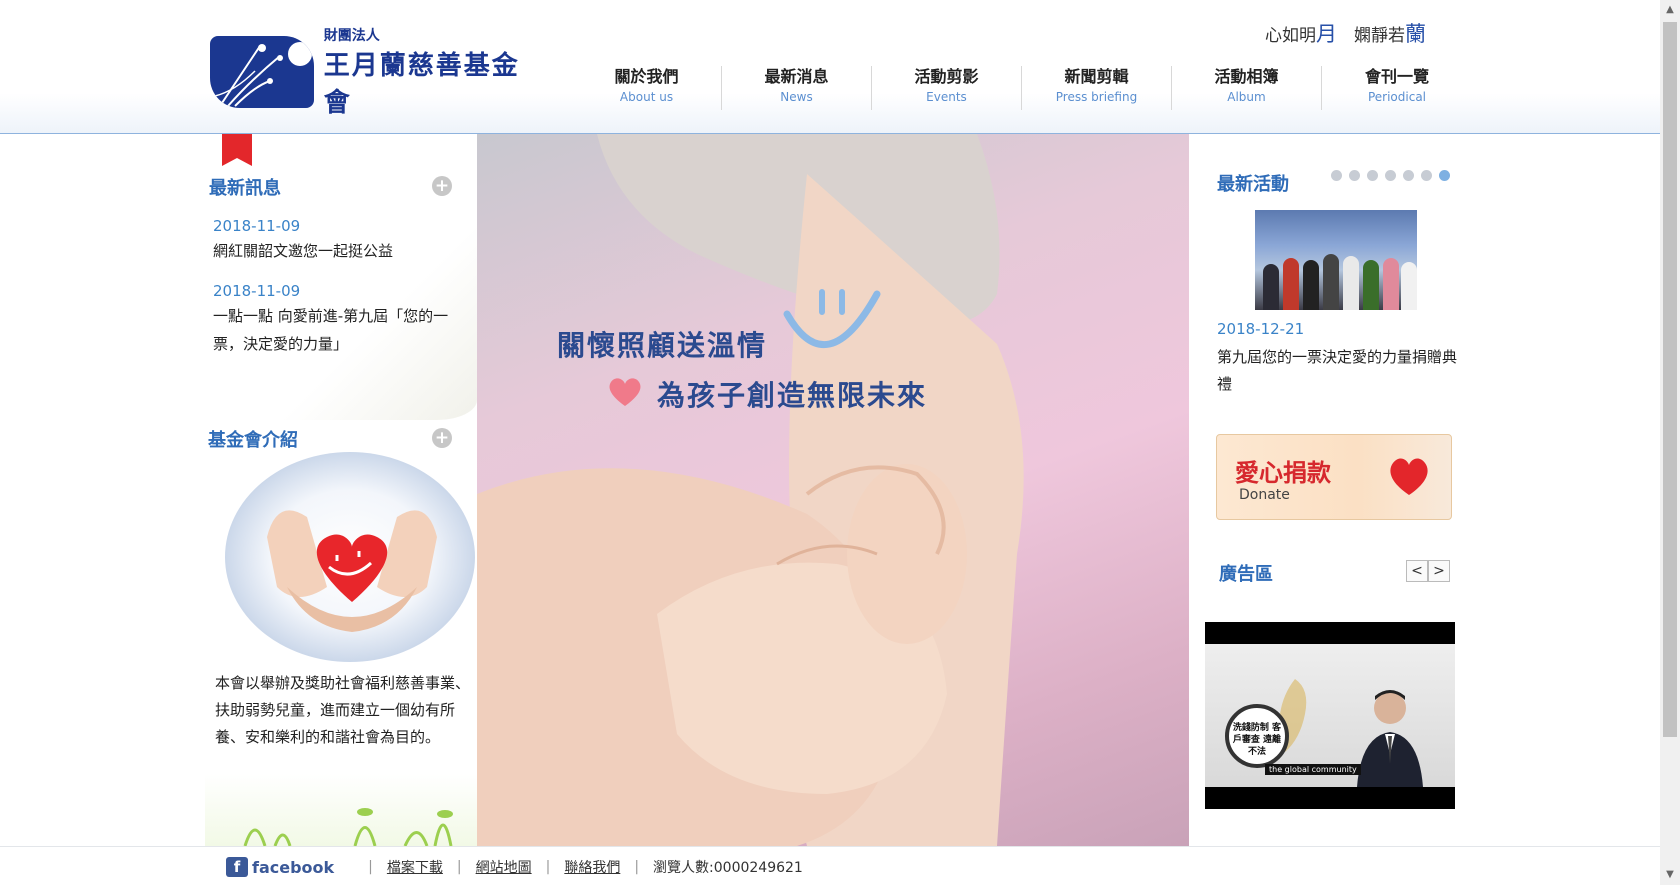 This screenshot has width=1680, height=885. Describe the element at coordinates (1417, 571) in the screenshot. I see `ads-prev-button: <` at that location.